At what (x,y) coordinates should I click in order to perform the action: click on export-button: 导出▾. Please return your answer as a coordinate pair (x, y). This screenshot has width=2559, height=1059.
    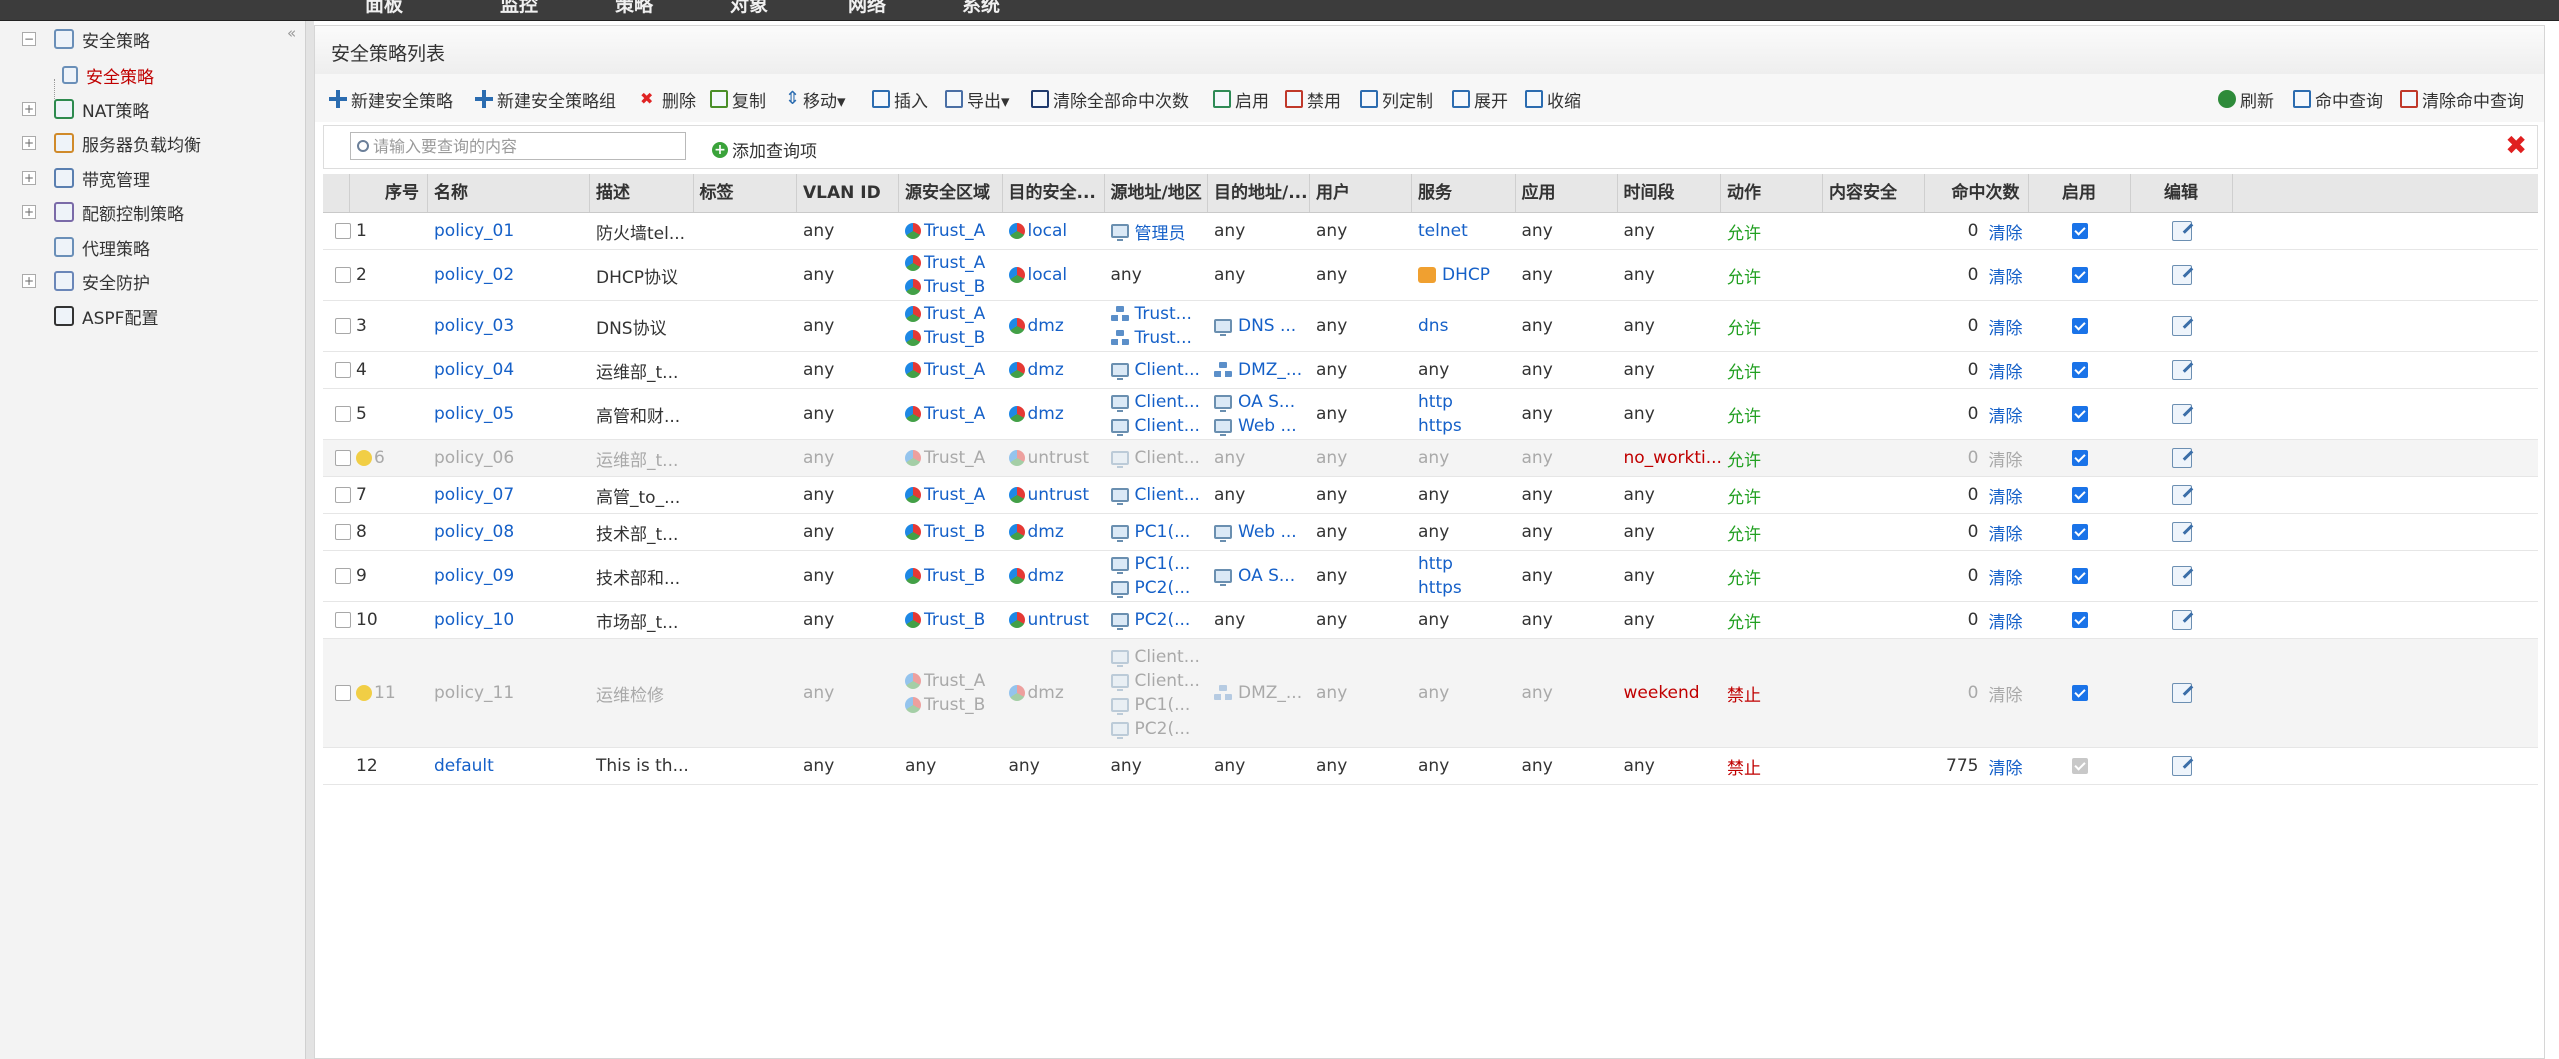
    Looking at the image, I should click on (977, 100).